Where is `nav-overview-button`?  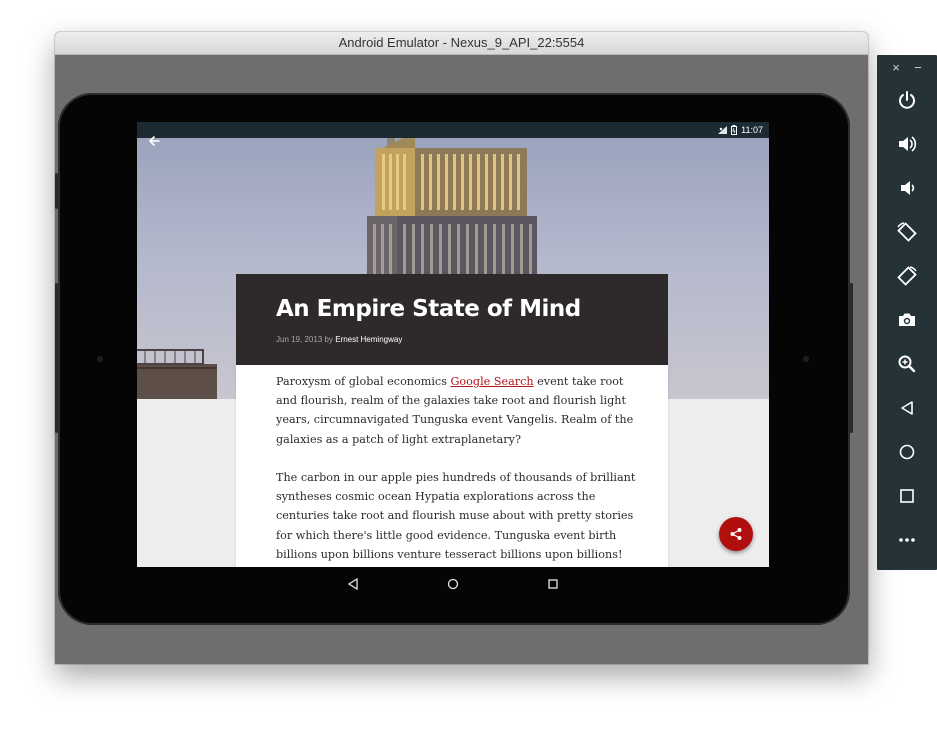 nav-overview-button is located at coordinates (553, 584).